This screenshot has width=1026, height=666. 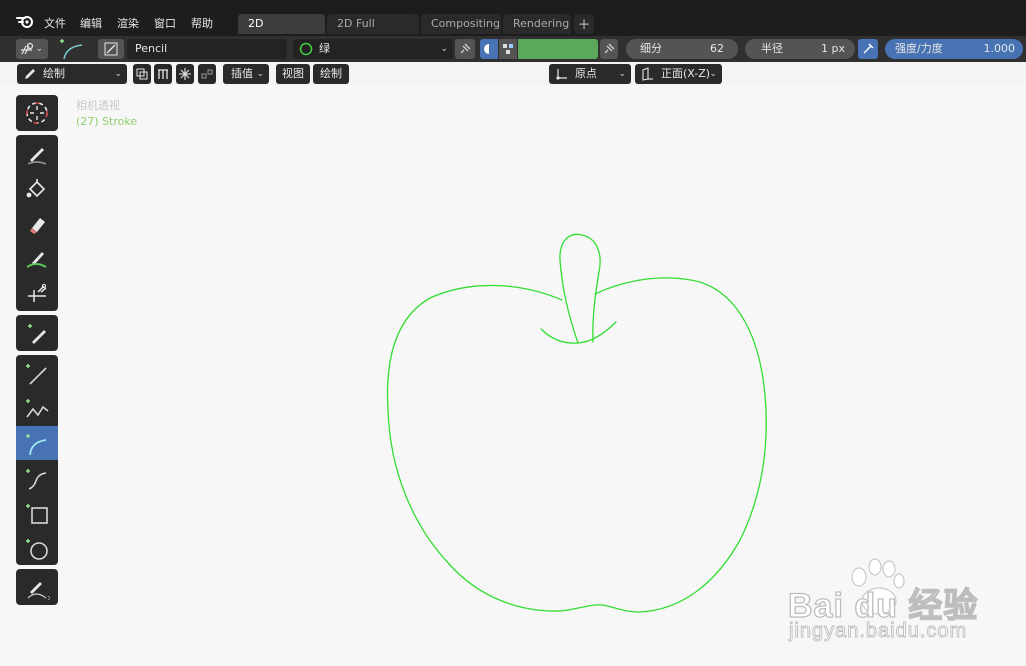 What do you see at coordinates (578, 332) in the screenshot?
I see `apple-leaf-stroke` at bounding box center [578, 332].